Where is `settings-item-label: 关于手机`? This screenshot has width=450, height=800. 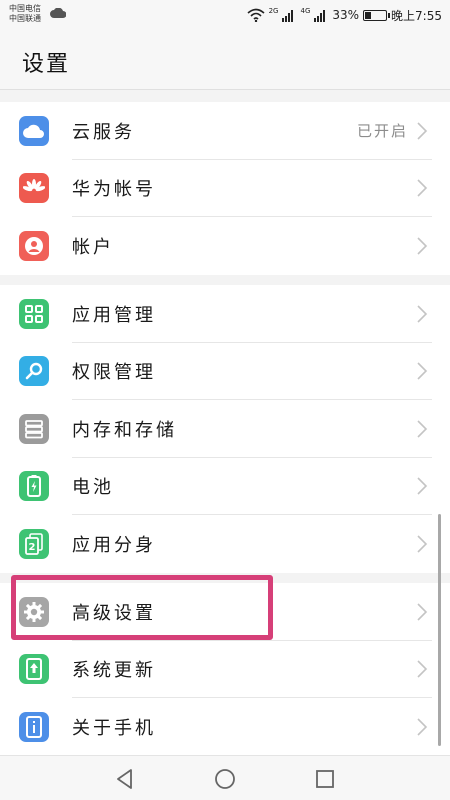
settings-item-label: 关于手机 is located at coordinates (114, 728).